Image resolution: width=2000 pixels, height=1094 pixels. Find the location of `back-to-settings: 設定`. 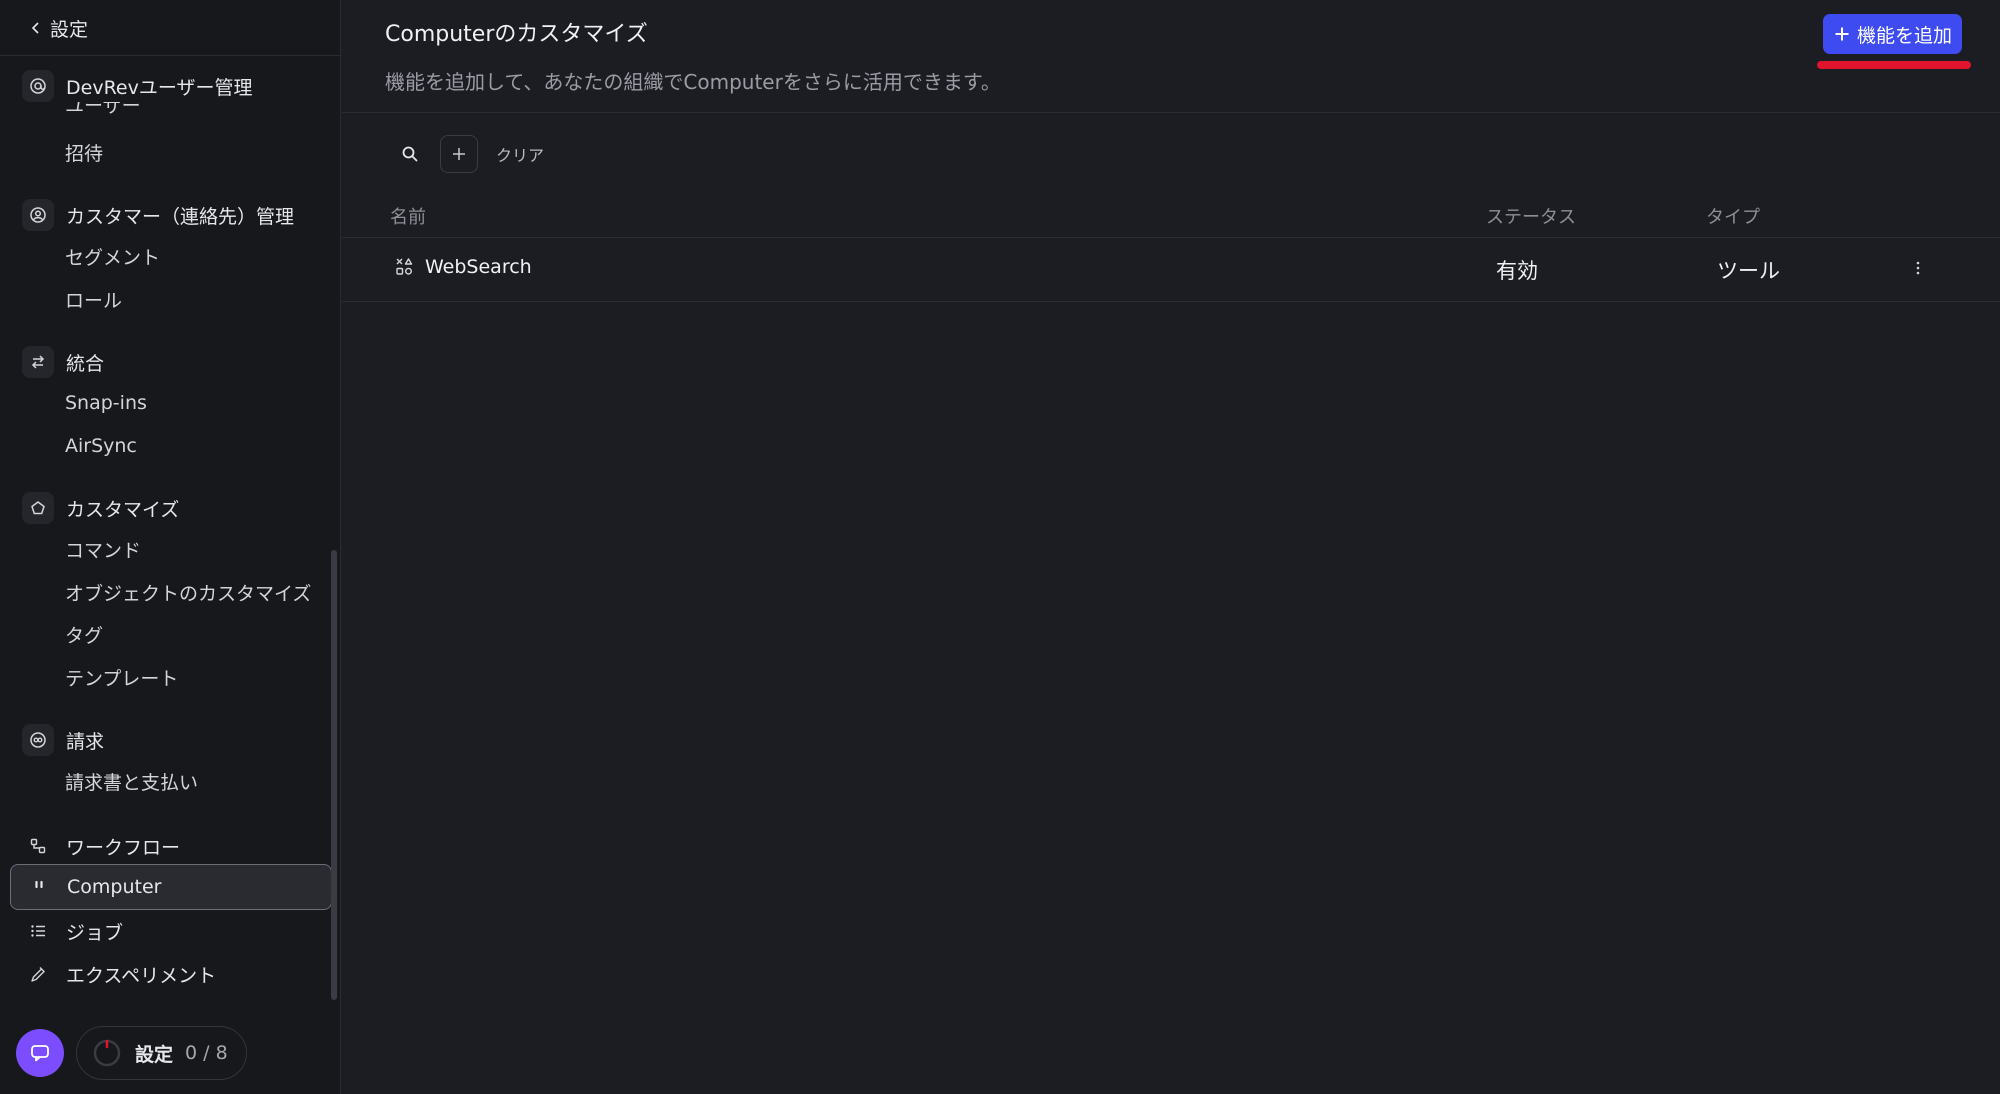

back-to-settings: 設定 is located at coordinates (58, 28).